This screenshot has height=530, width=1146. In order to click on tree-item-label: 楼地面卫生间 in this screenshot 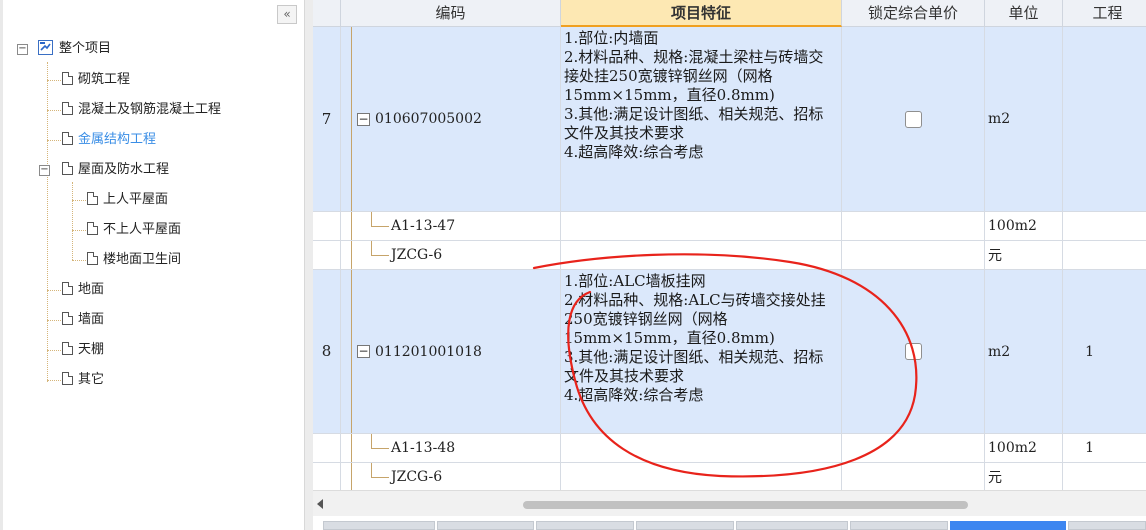, I will do `click(142, 259)`.